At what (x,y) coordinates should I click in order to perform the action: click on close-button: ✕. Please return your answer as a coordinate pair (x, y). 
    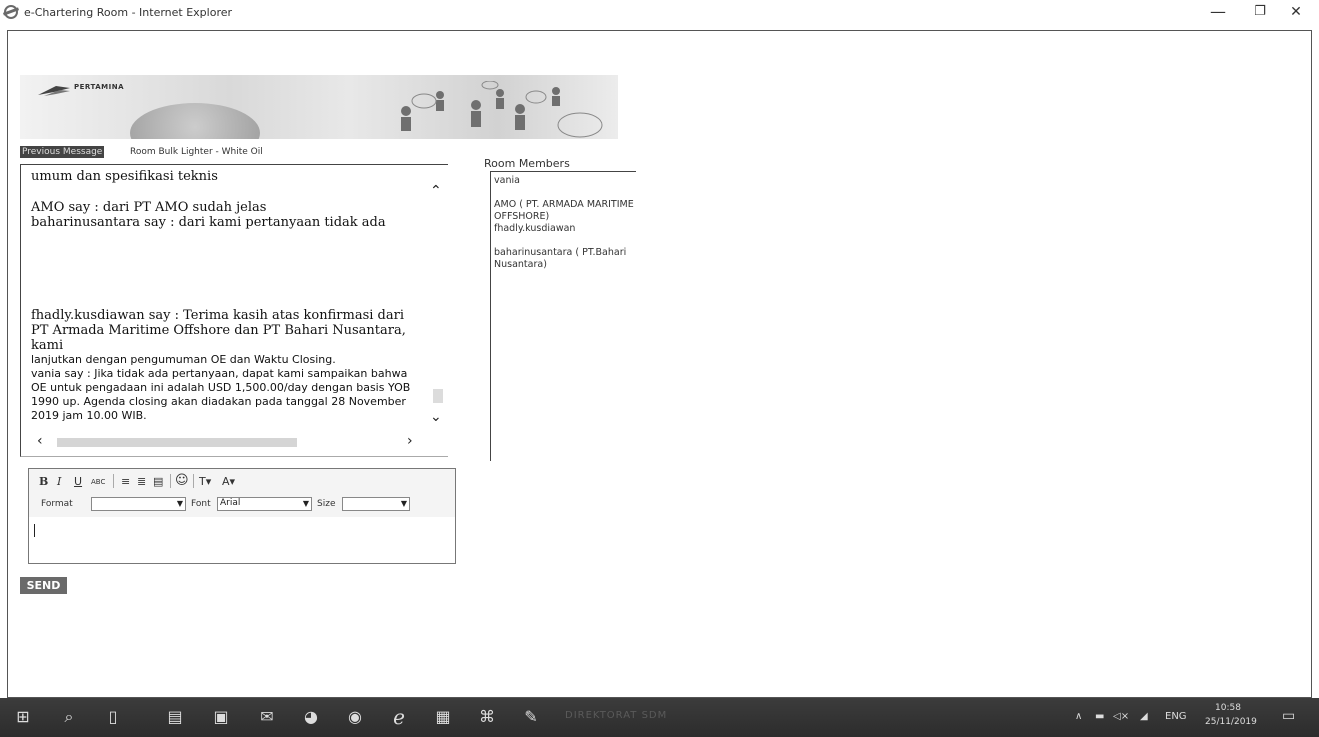
    Looking at the image, I should click on (1296, 13).